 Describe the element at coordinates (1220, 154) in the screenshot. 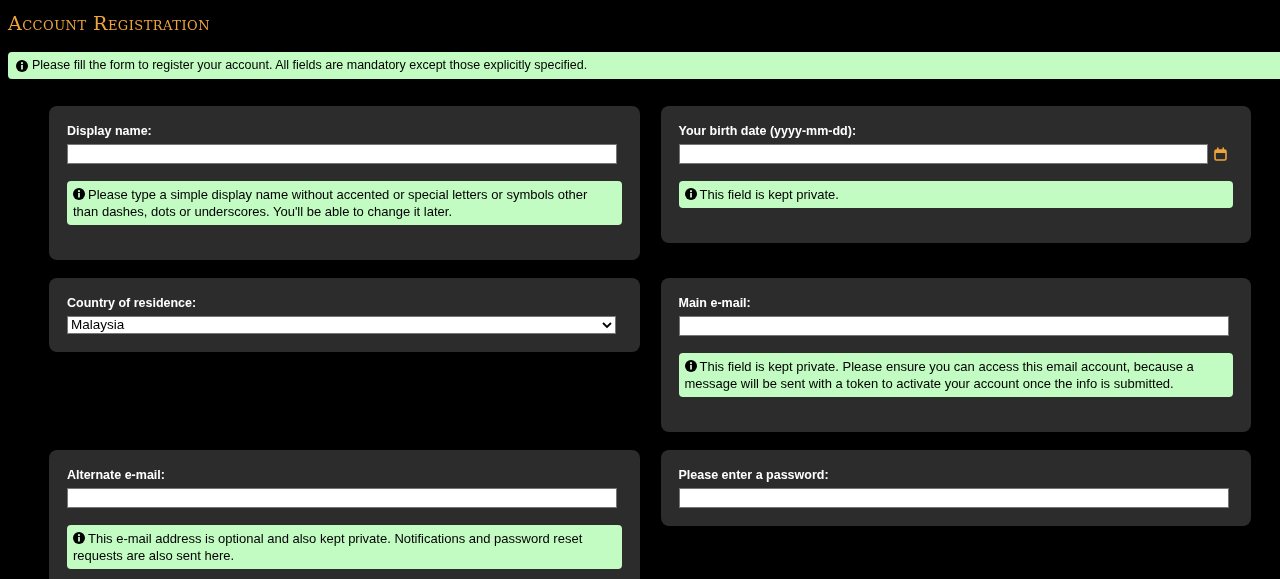

I see `calendar-icon` at that location.